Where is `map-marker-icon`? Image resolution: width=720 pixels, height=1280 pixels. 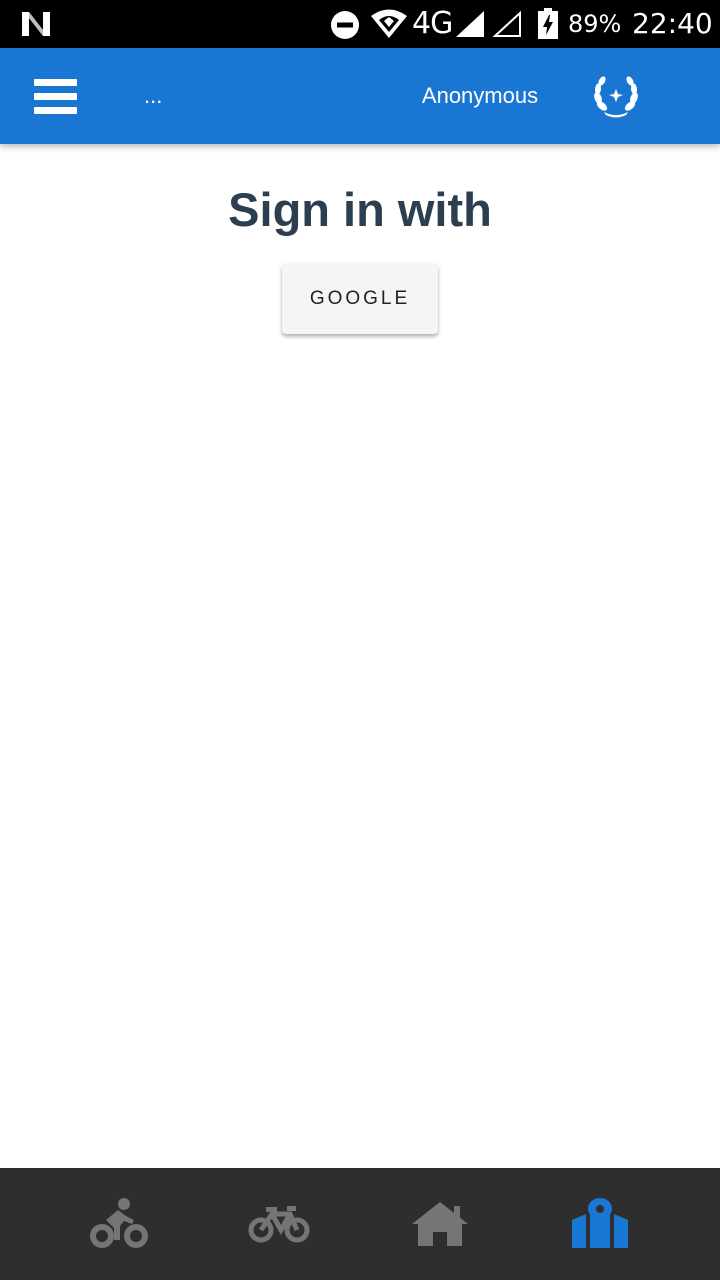
map-marker-icon is located at coordinates (600, 1223).